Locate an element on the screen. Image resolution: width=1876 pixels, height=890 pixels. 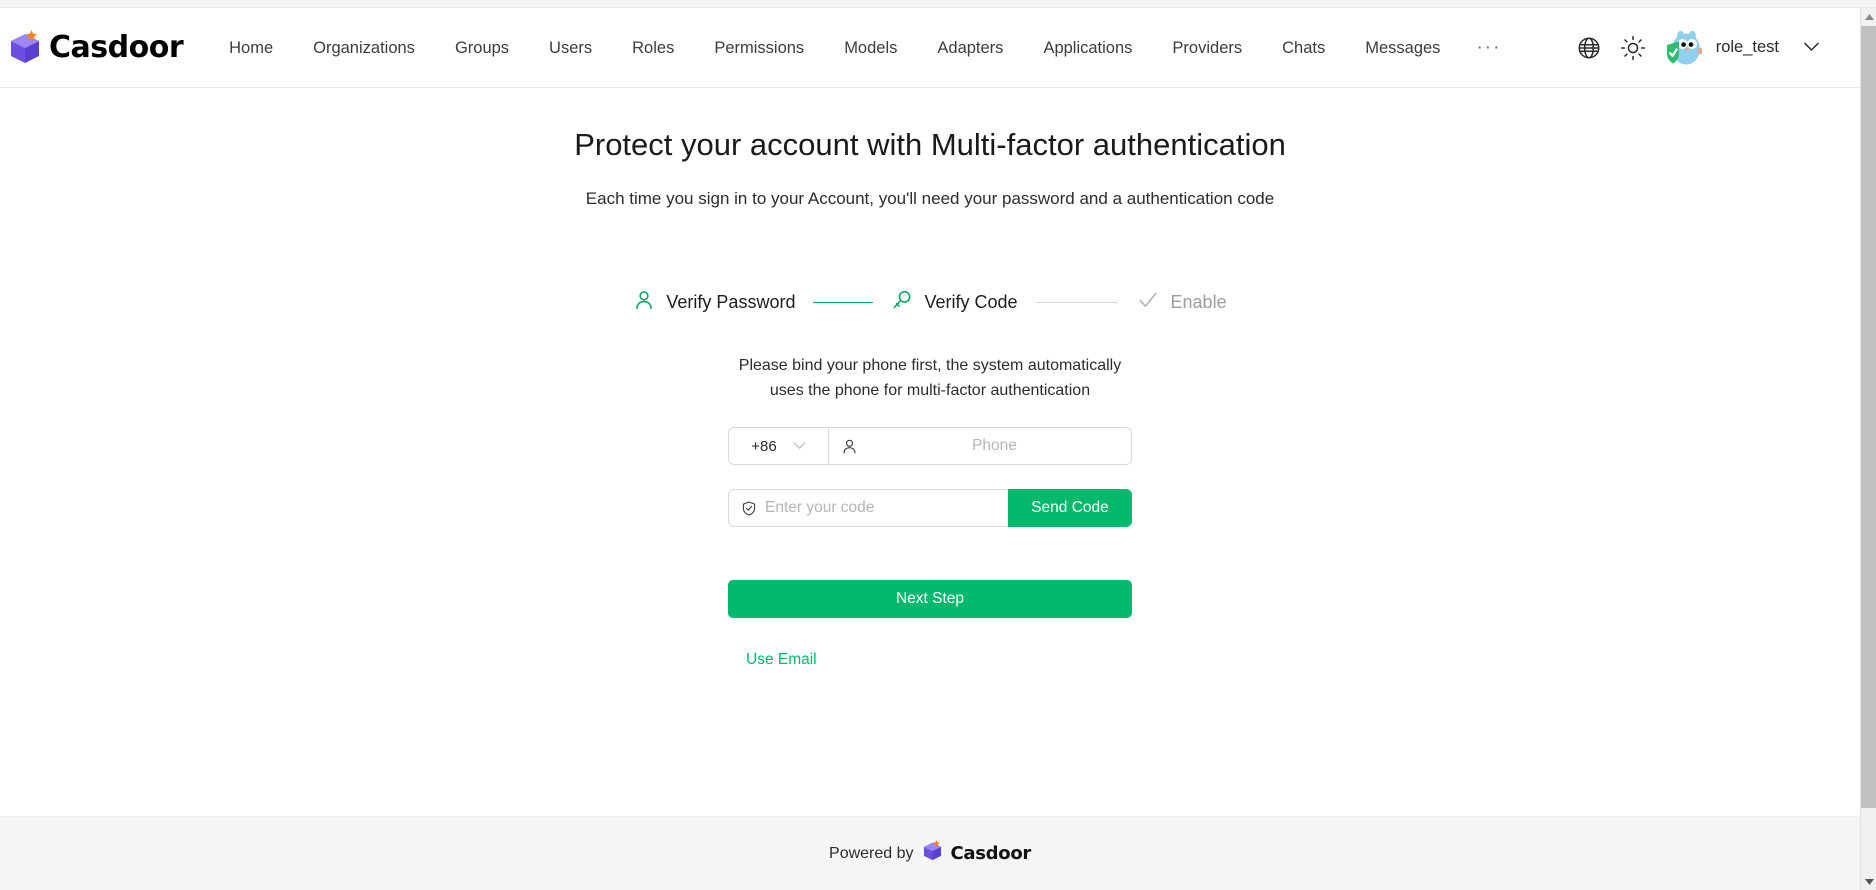
username-label: role_test is located at coordinates (1747, 47).